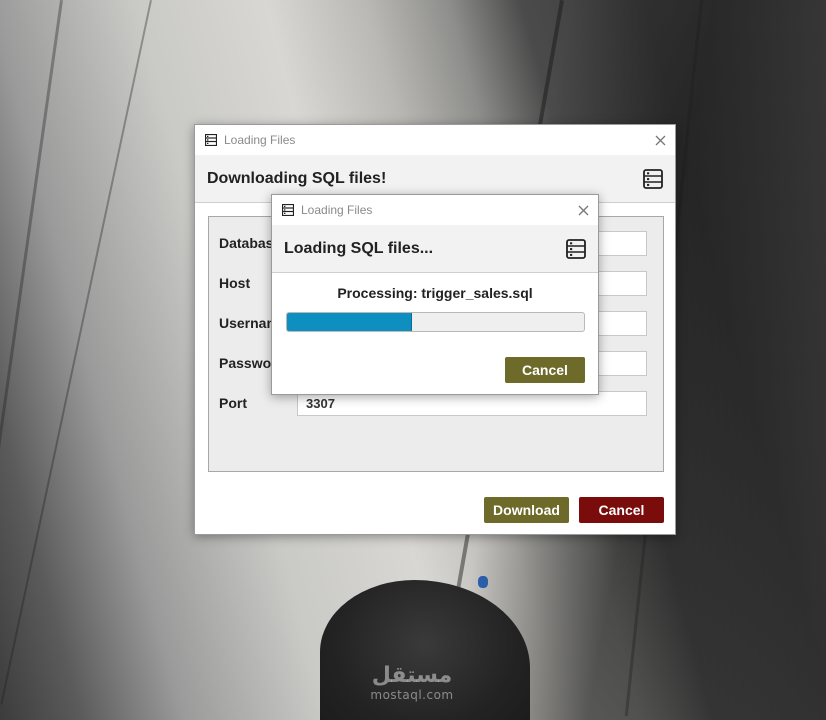  Describe the element at coordinates (621, 510) in the screenshot. I see `cancel-button: Cancel` at that location.